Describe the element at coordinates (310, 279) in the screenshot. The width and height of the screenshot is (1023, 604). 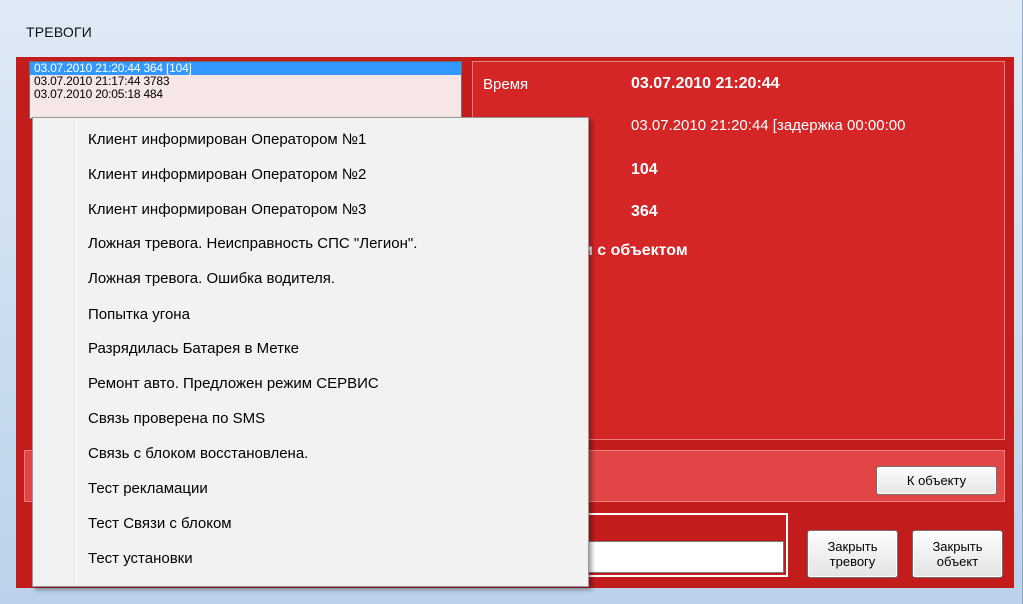
I see `menu-item: Ложная тревога. Ошибка водителя.` at that location.